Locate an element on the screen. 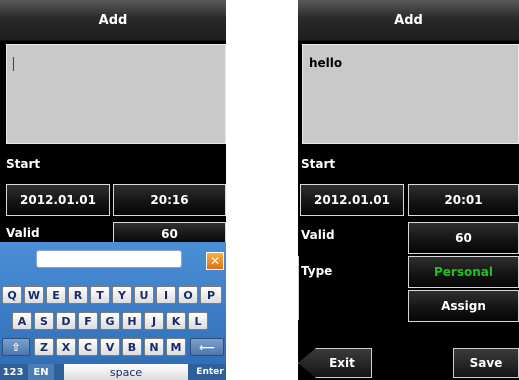 The image size is (519, 380). exit-button-label: Exit is located at coordinates (342, 363).